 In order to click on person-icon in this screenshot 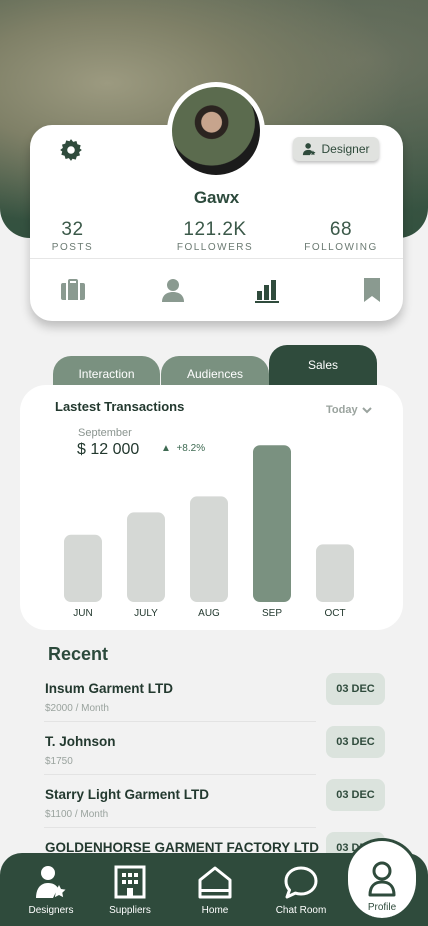, I will do `click(173, 290)`.